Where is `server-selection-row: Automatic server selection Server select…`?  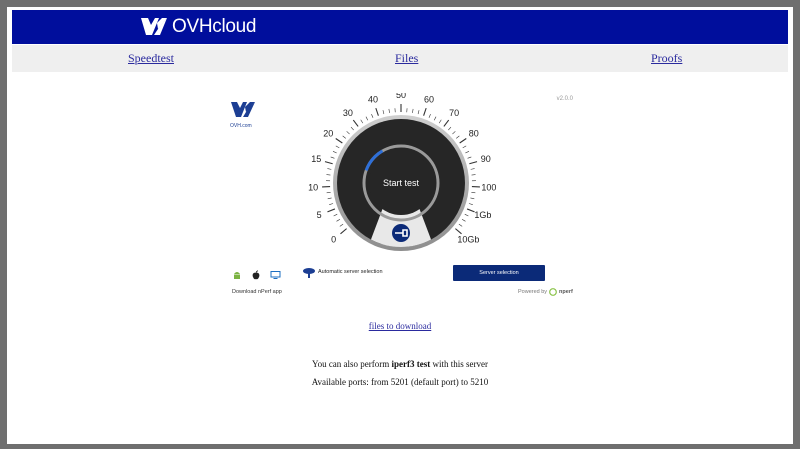
server-selection-row: Automatic server selection Server select… is located at coordinates (426, 273).